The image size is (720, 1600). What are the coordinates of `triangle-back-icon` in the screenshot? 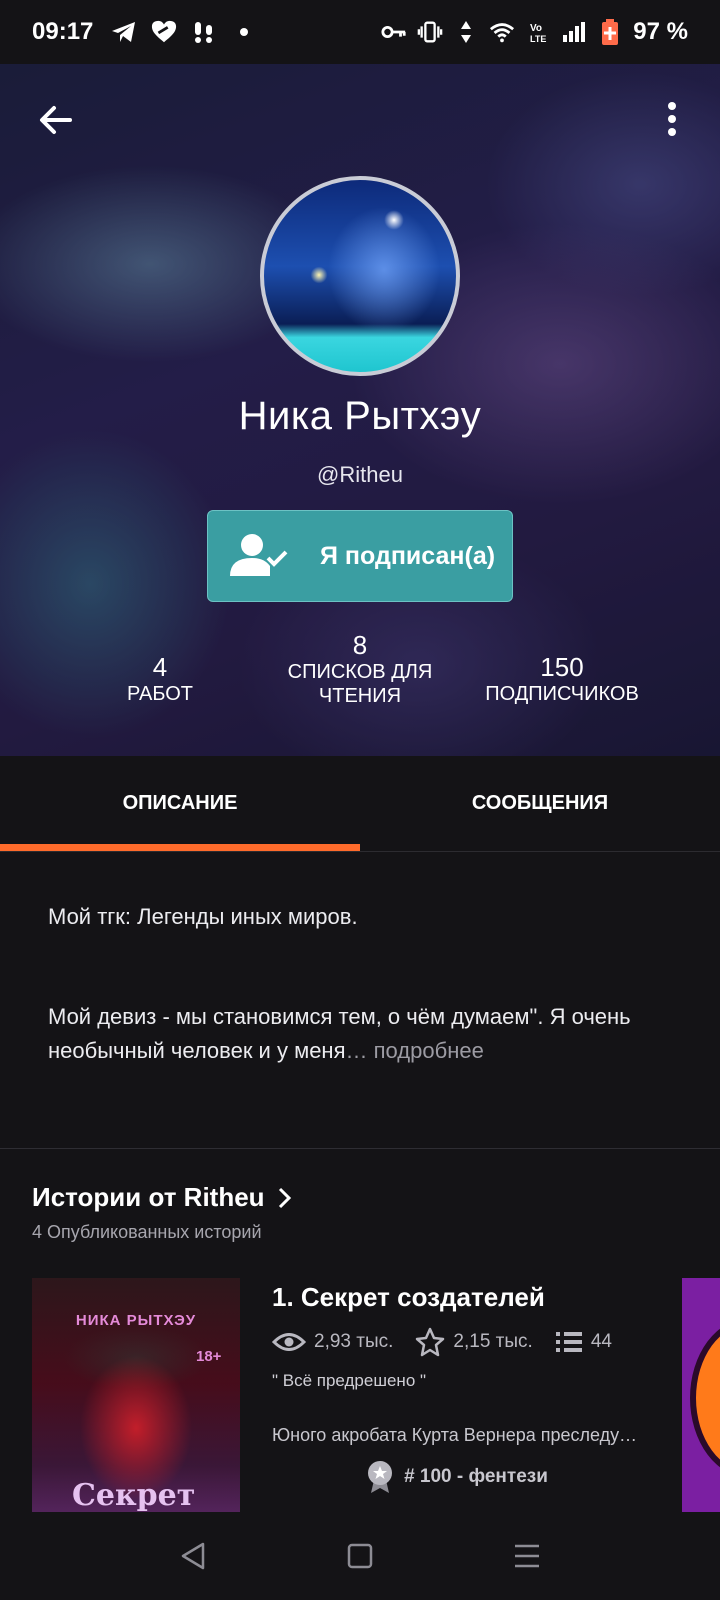 It's located at (193, 1556).